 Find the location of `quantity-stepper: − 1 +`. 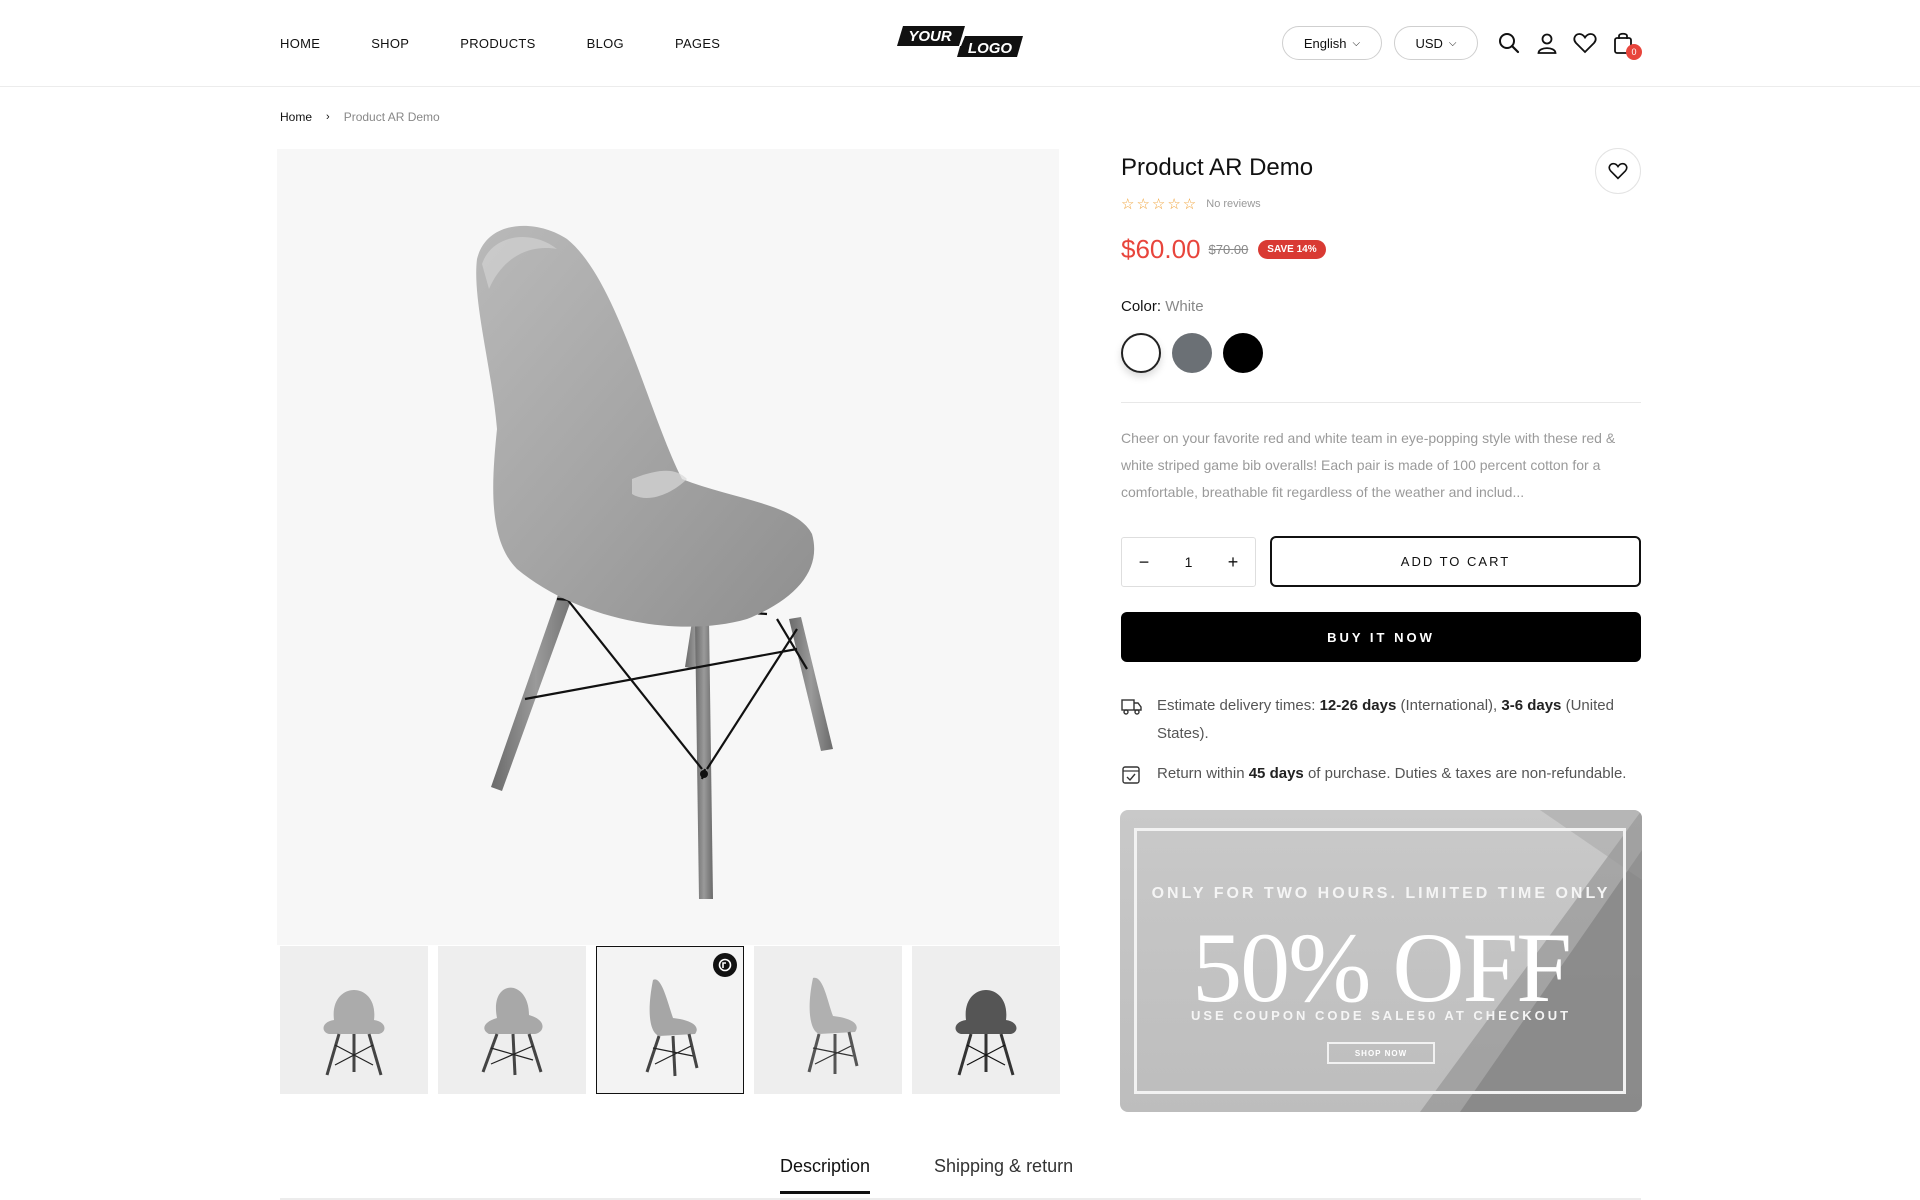

quantity-stepper: − 1 + is located at coordinates (1188, 562).